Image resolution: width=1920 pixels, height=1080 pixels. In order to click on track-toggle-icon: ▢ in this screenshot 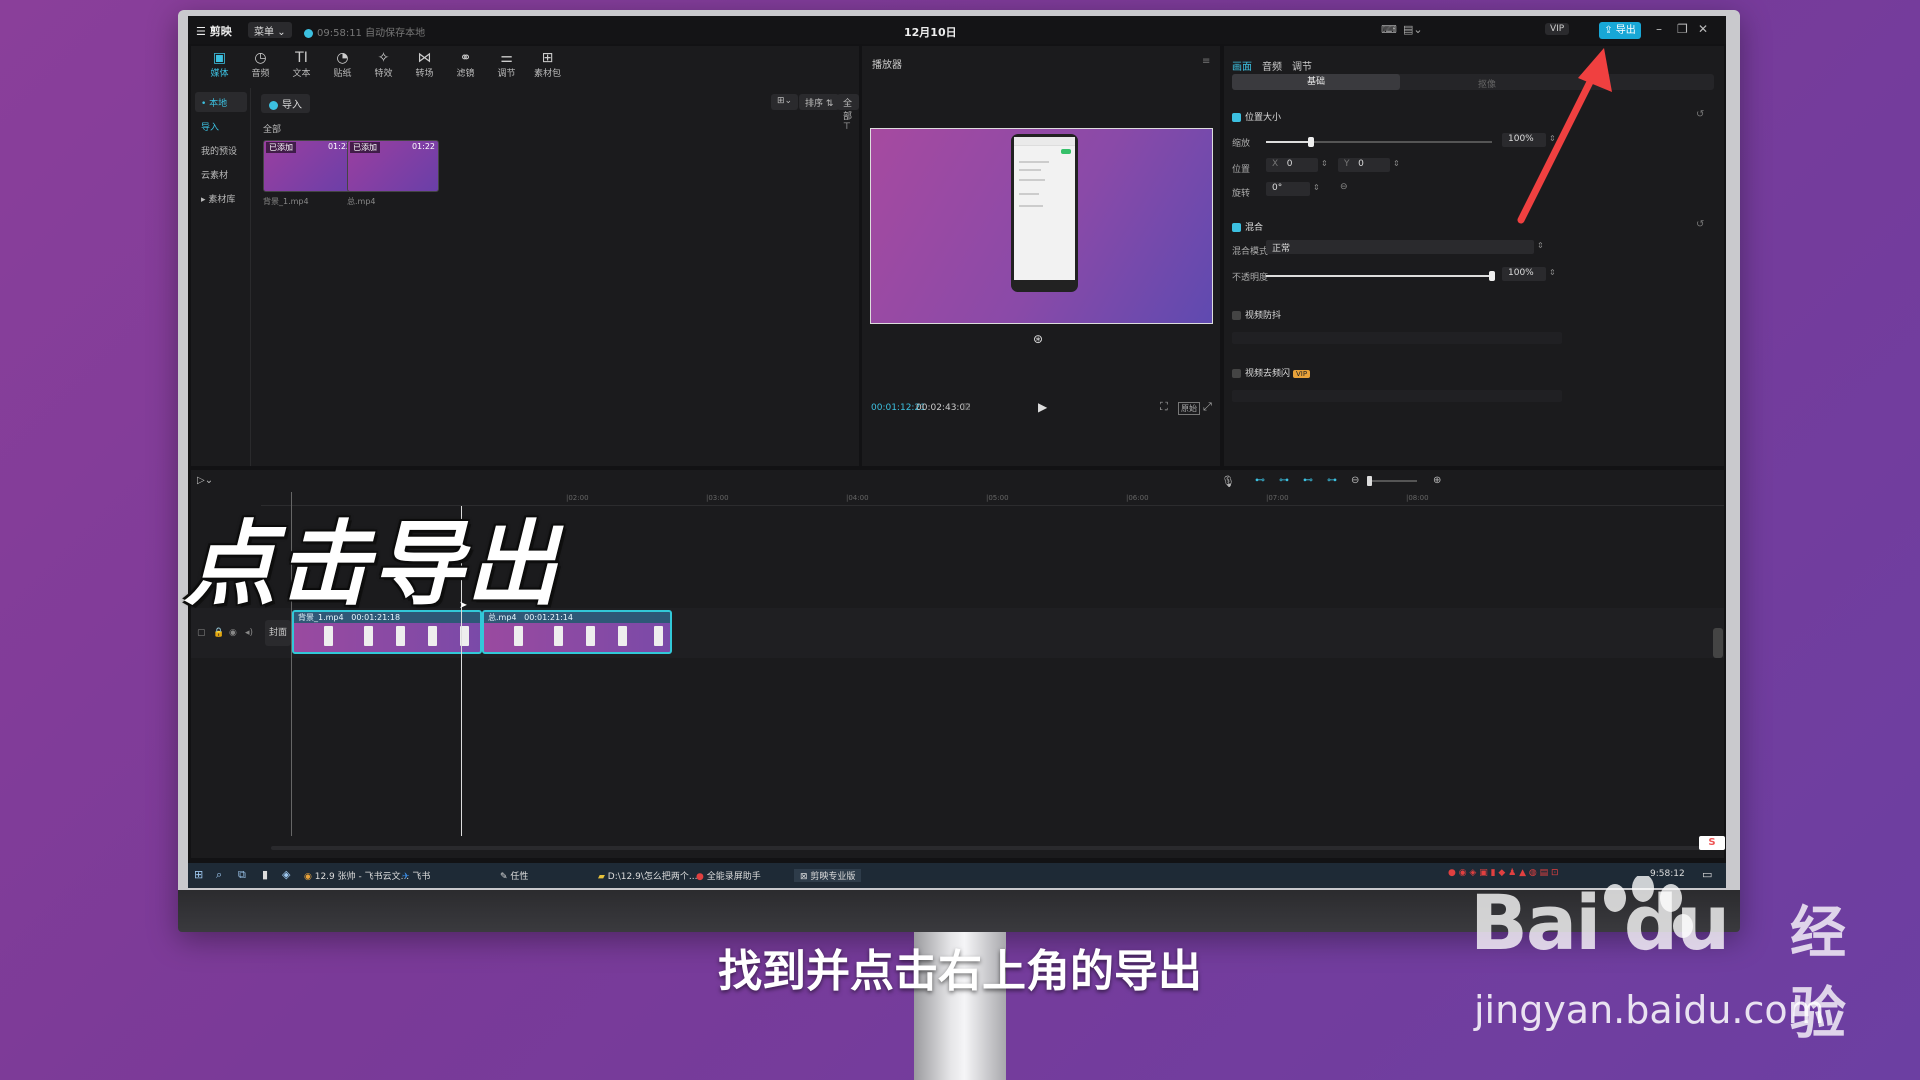, I will do `click(201, 633)`.